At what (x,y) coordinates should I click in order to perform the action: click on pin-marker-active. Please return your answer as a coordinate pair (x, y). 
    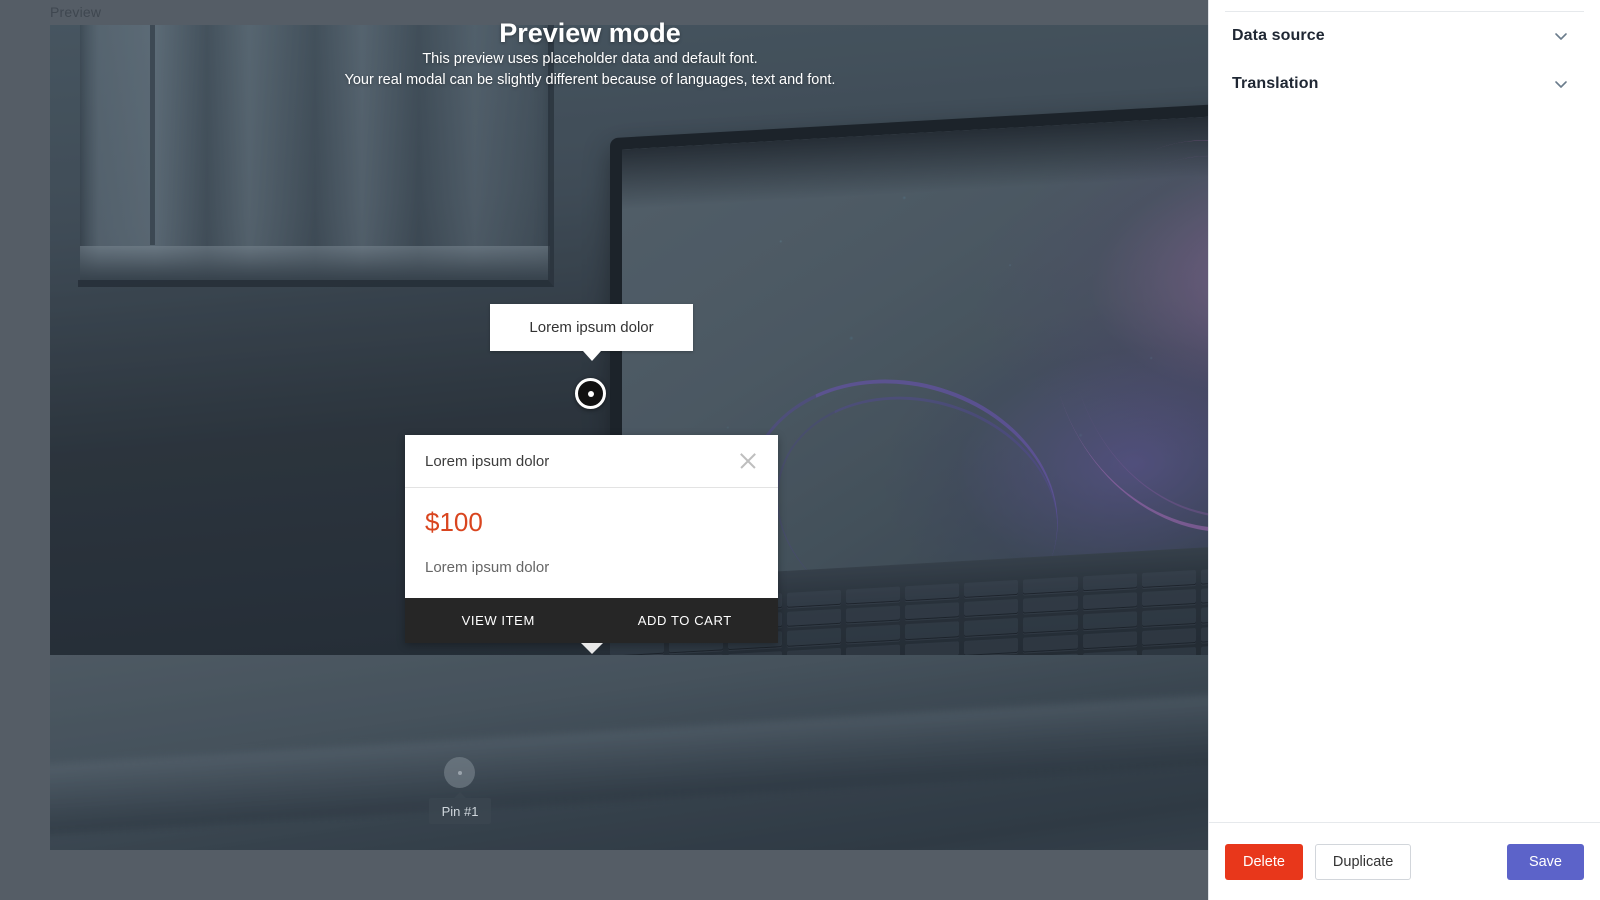
    Looking at the image, I should click on (590, 393).